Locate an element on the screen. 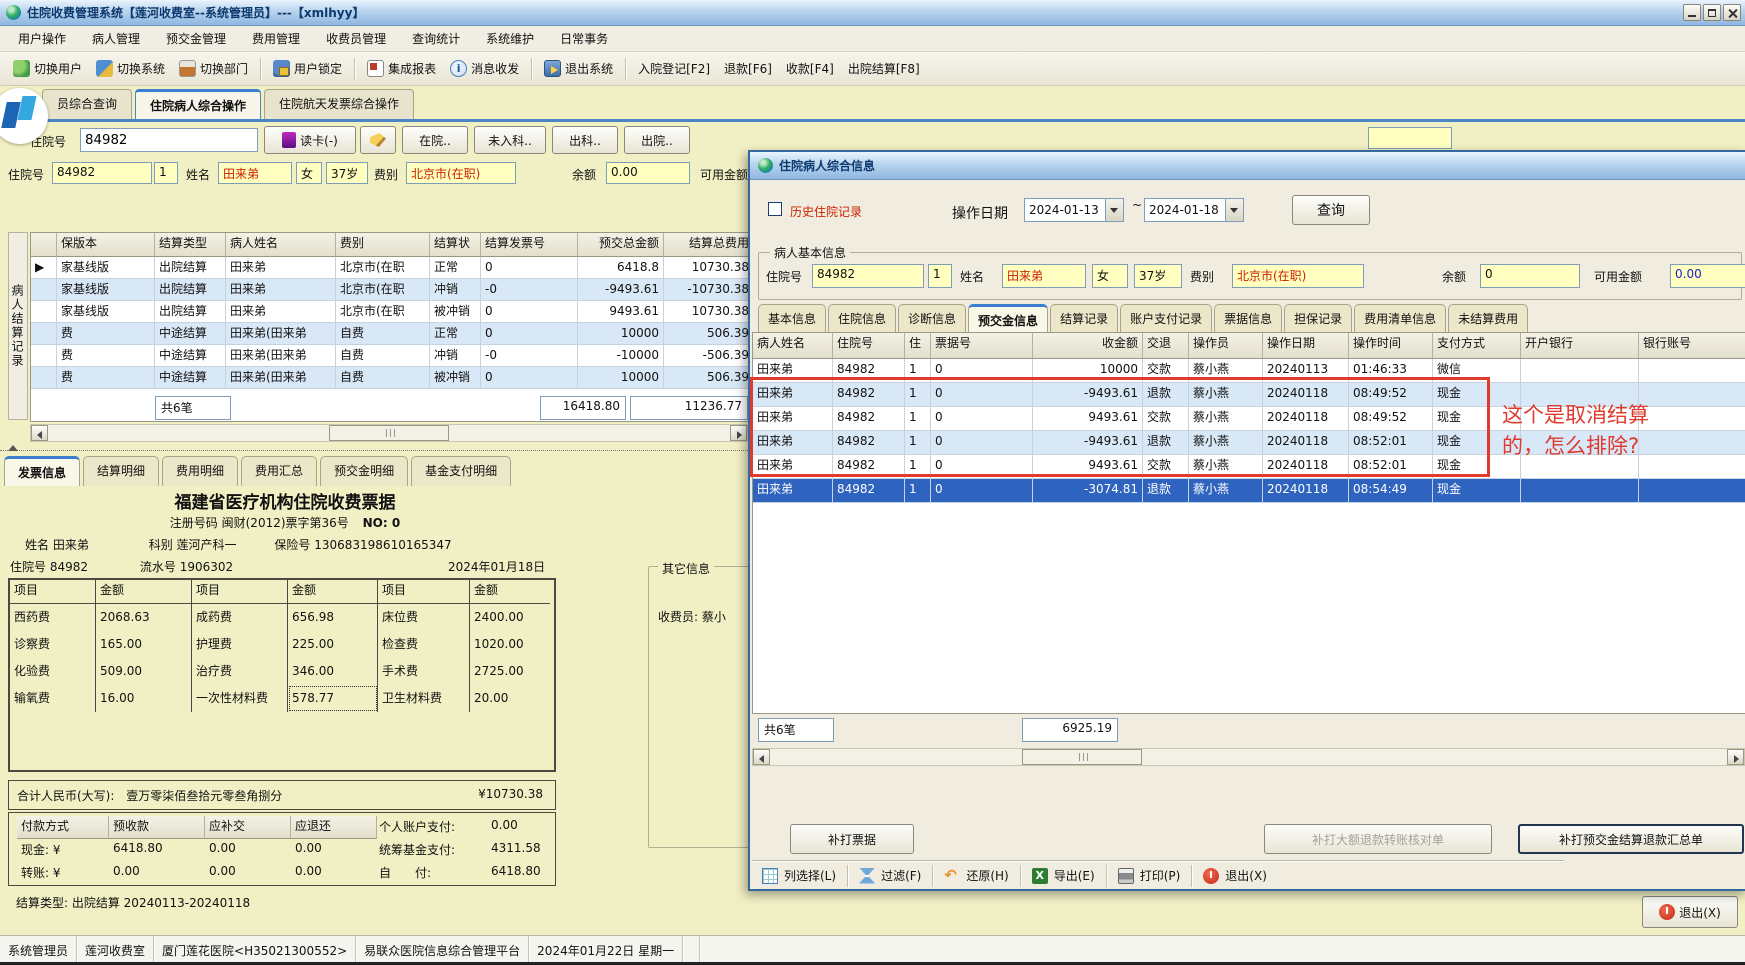  menu-item-2: 预交金管理 is located at coordinates (196, 38).